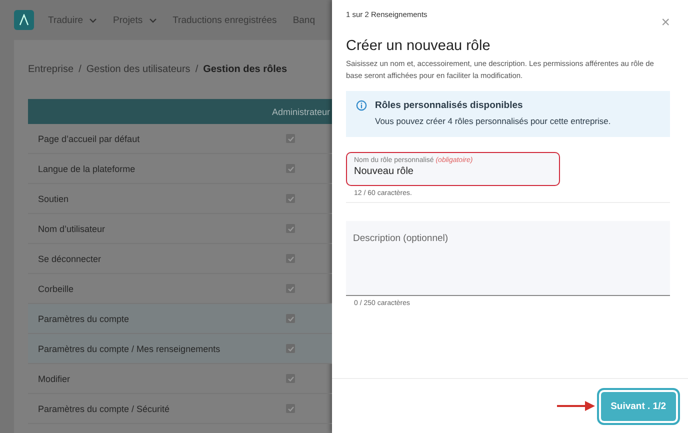  Describe the element at coordinates (384, 171) in the screenshot. I see `field-value: Nouveau rôle` at that location.